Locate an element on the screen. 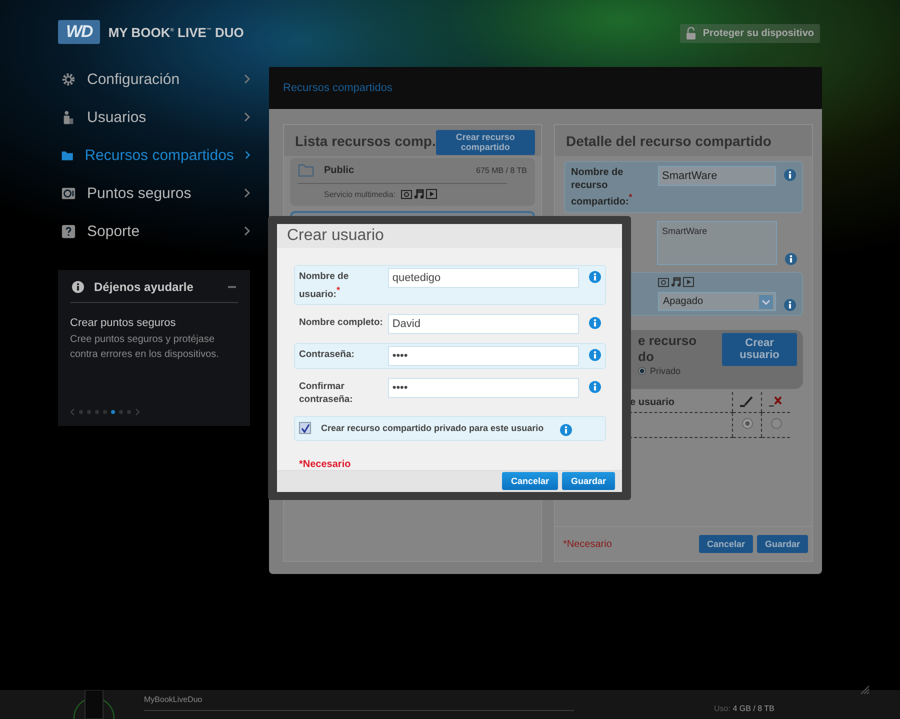 The width and height of the screenshot is (900, 719). page-title: Recursos compartidos is located at coordinates (337, 88).